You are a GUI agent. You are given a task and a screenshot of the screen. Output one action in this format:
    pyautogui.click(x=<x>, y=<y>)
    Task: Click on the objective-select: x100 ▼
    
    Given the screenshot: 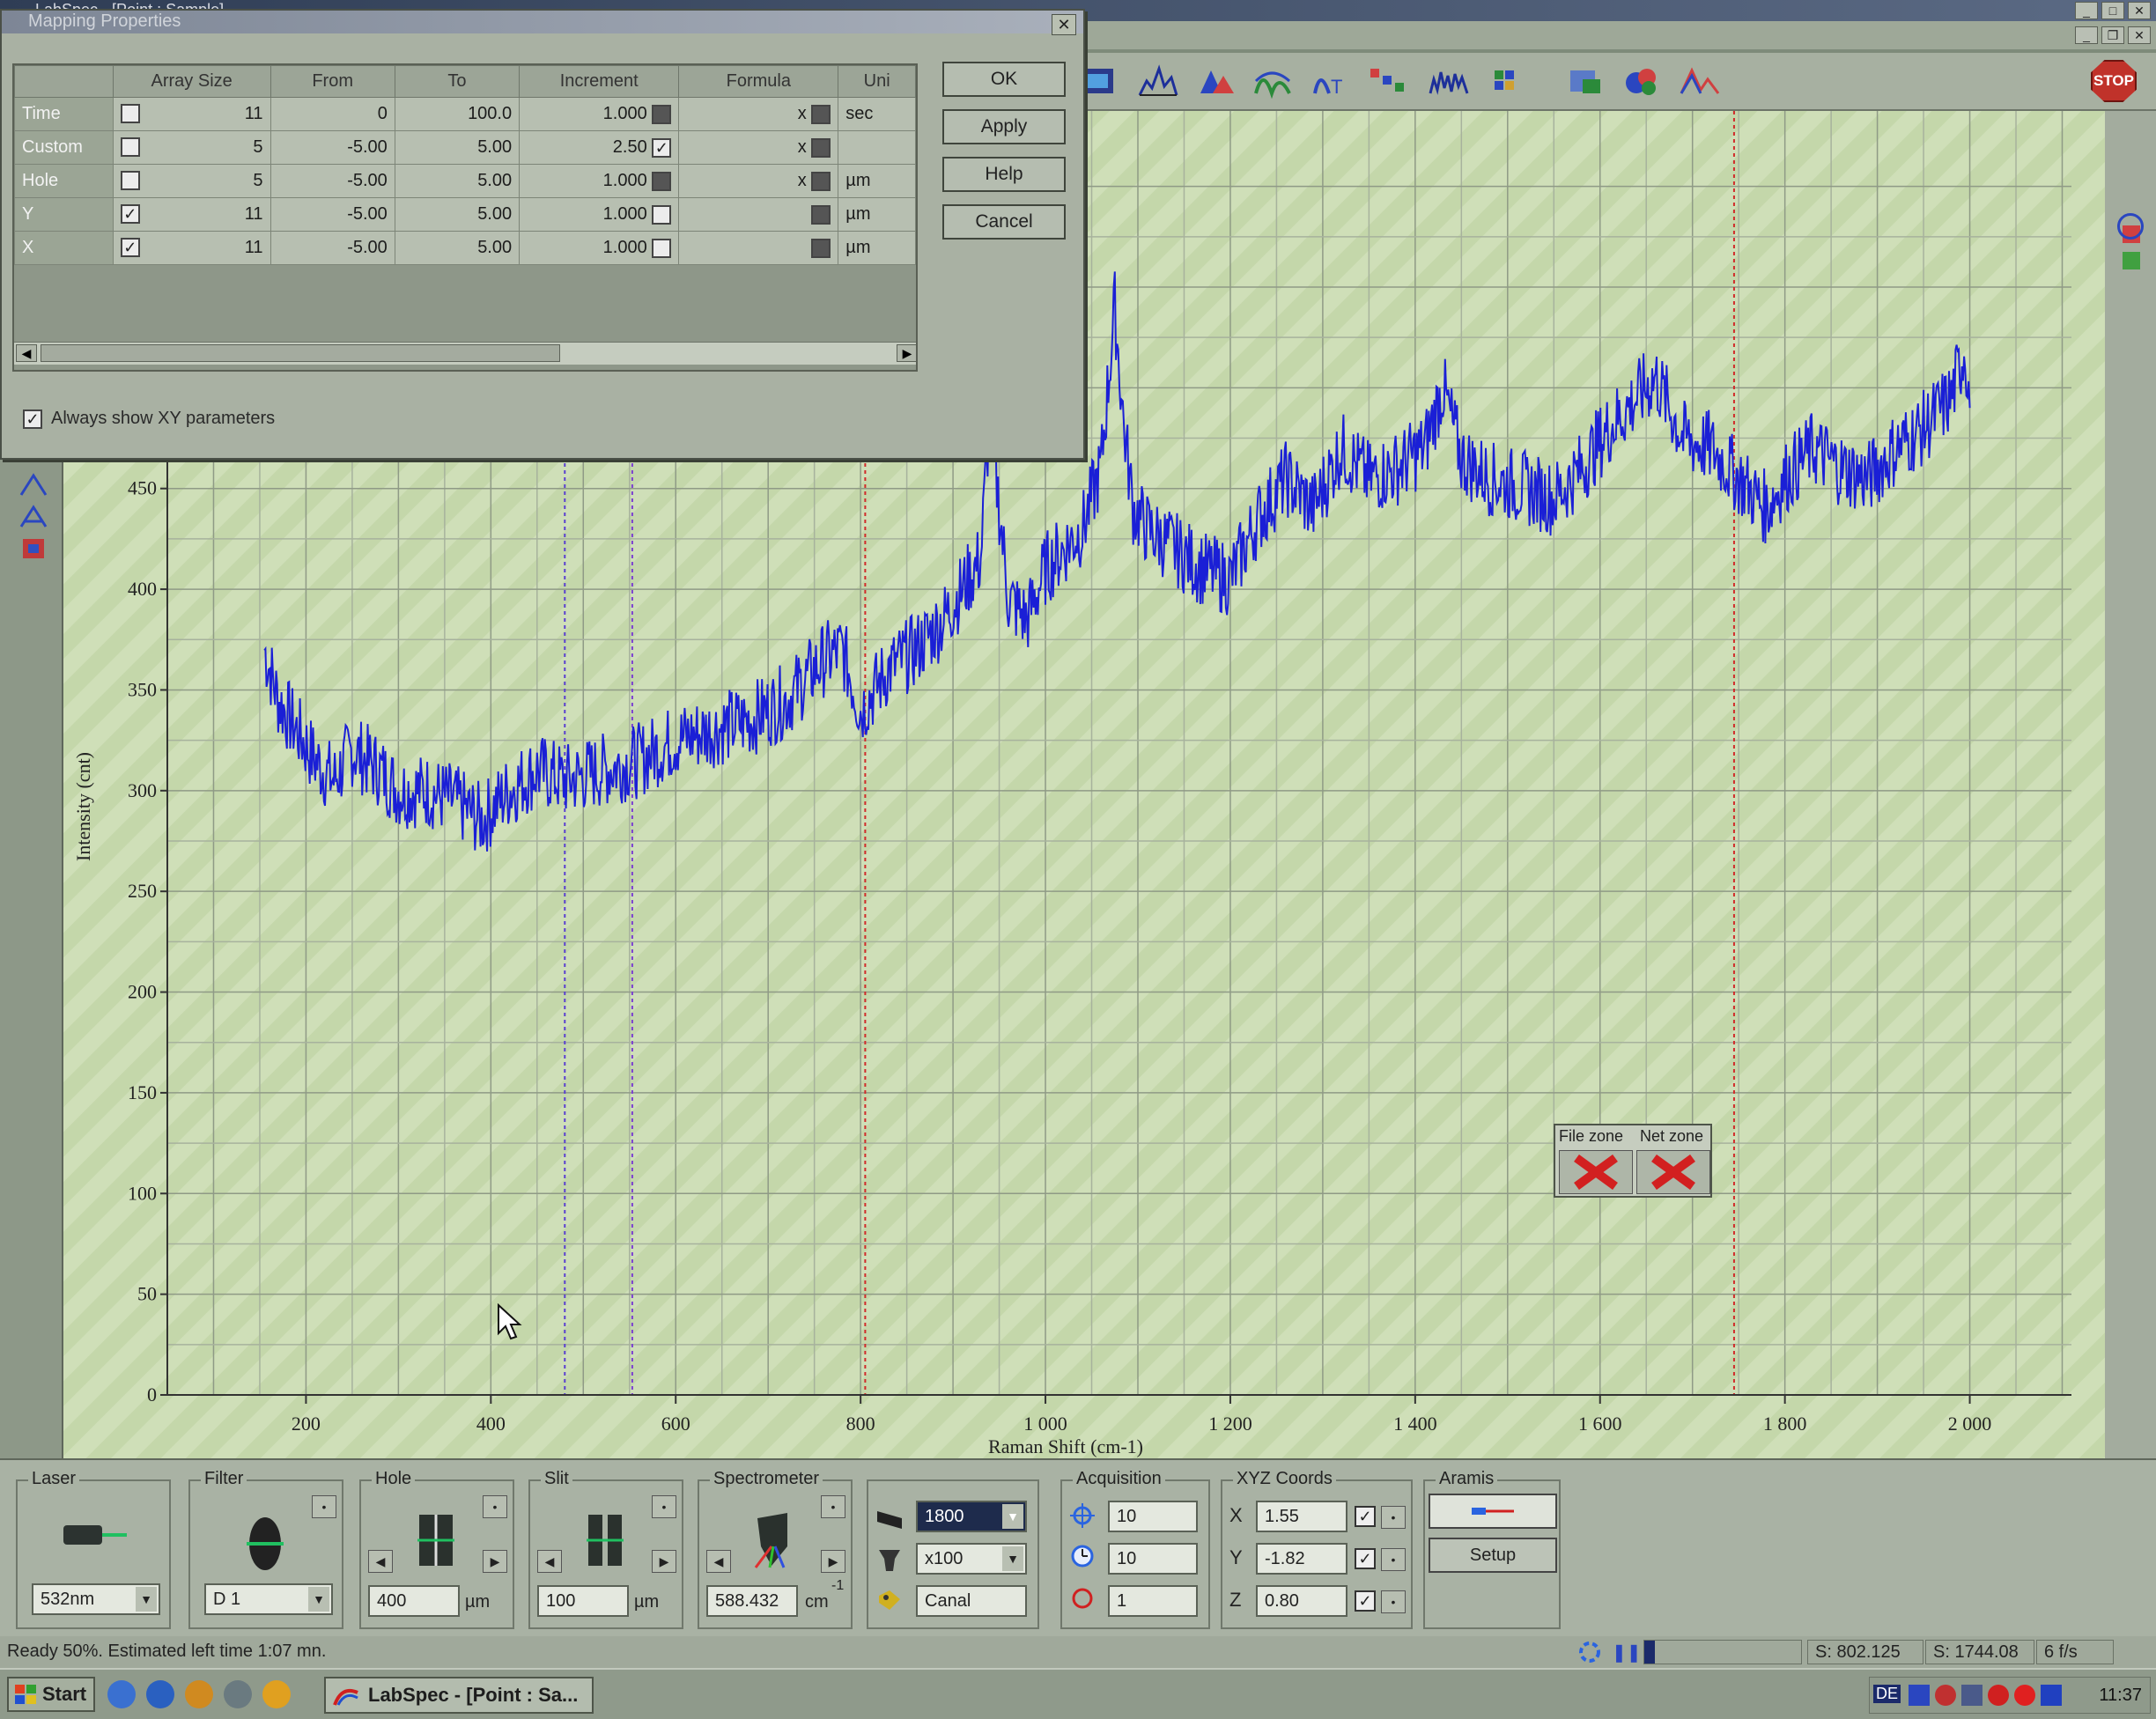 What is the action you would take?
    pyautogui.click(x=971, y=1559)
    